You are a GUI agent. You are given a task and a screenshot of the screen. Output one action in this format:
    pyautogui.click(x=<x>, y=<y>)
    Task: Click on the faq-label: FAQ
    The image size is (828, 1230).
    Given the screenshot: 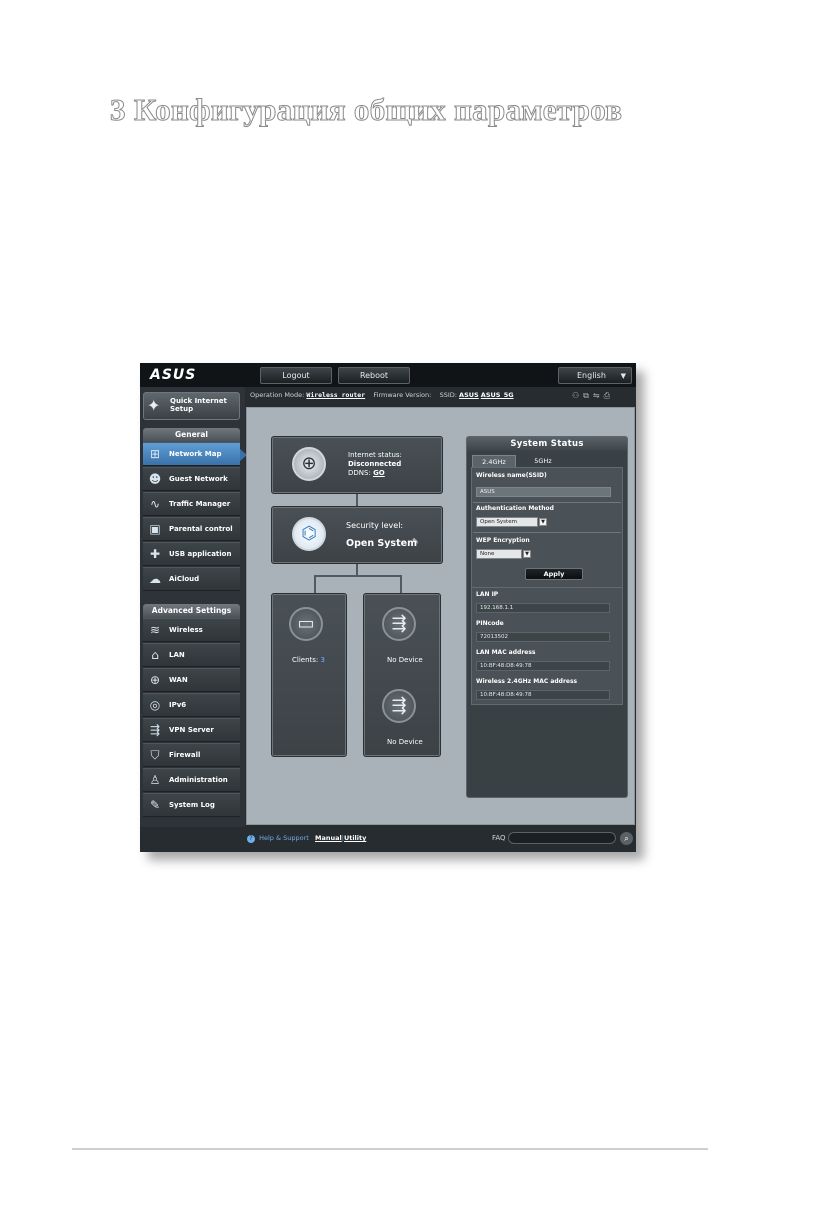 What is the action you would take?
    pyautogui.click(x=499, y=838)
    